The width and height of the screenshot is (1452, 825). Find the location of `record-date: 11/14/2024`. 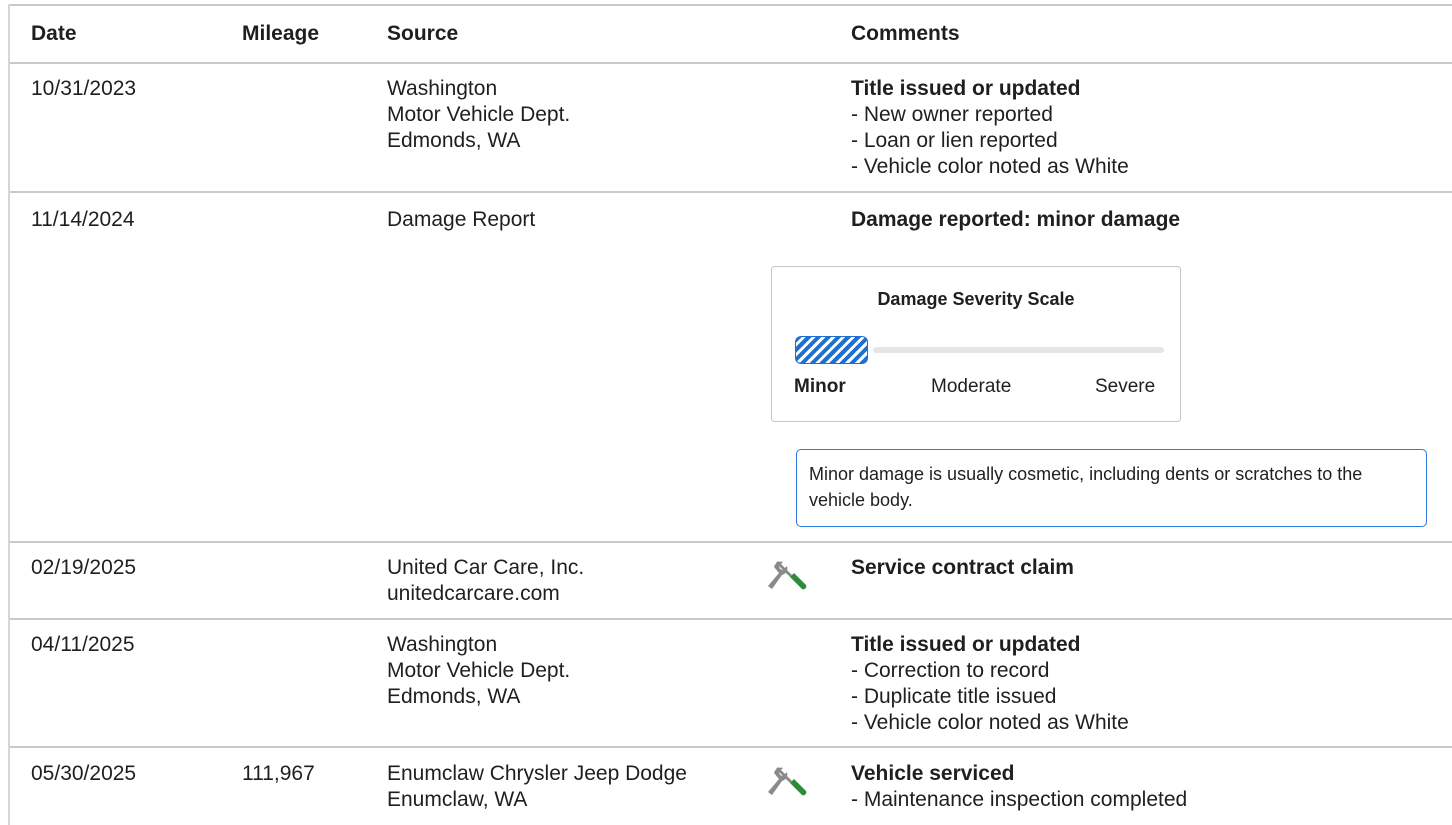

record-date: 11/14/2024 is located at coordinates (83, 219).